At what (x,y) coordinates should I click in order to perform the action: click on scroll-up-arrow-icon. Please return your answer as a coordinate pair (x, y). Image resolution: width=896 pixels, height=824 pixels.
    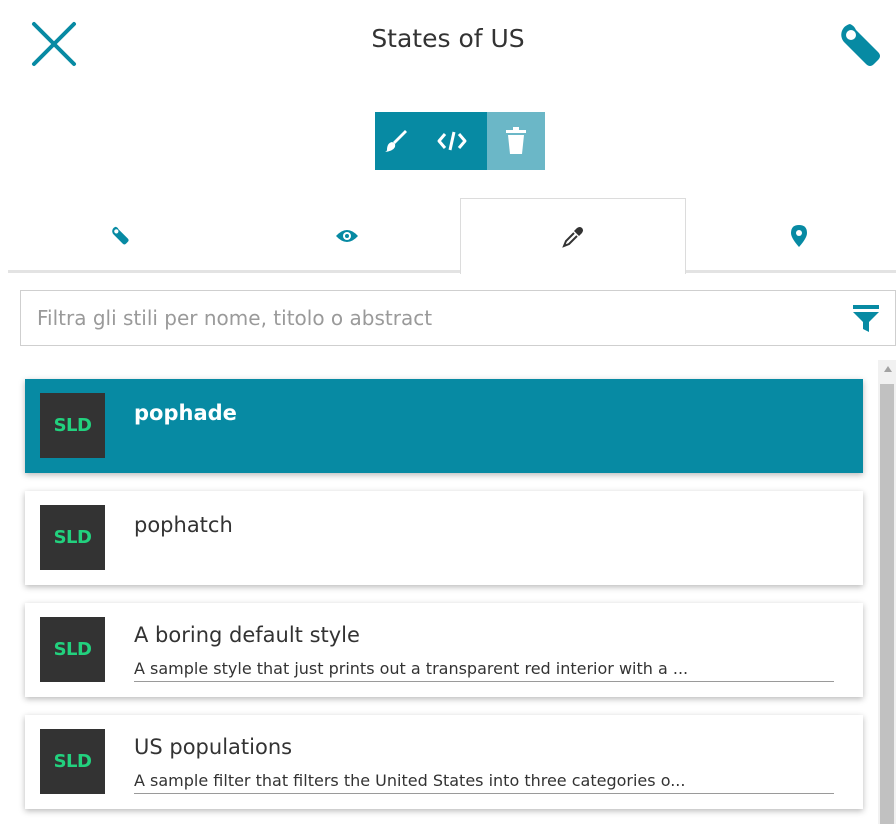
    Looking at the image, I should click on (888, 369).